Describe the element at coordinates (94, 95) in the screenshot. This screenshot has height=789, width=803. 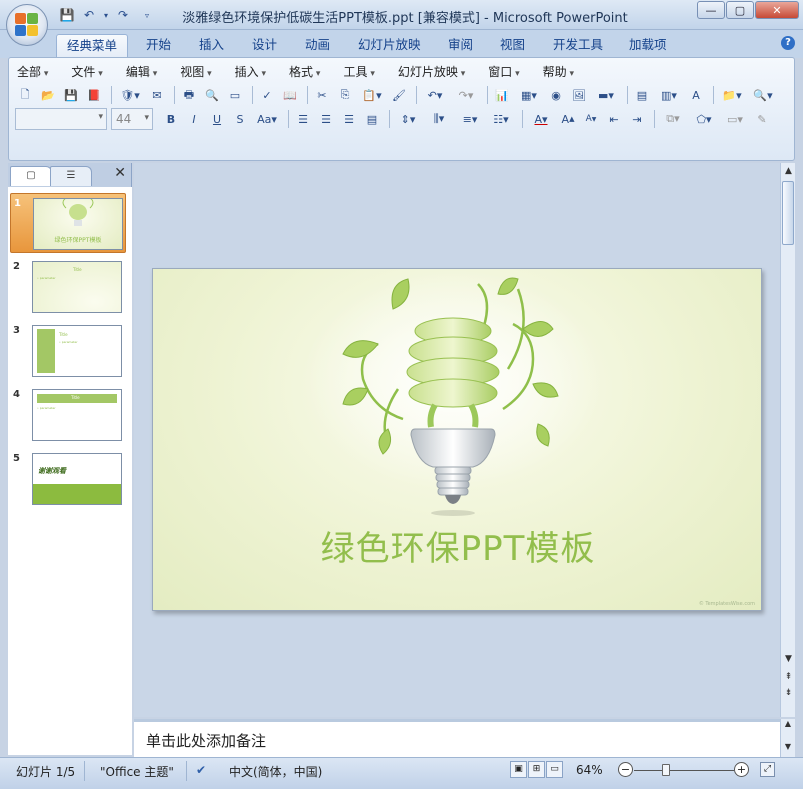
I see `save-pdf-icon: 📕` at that location.